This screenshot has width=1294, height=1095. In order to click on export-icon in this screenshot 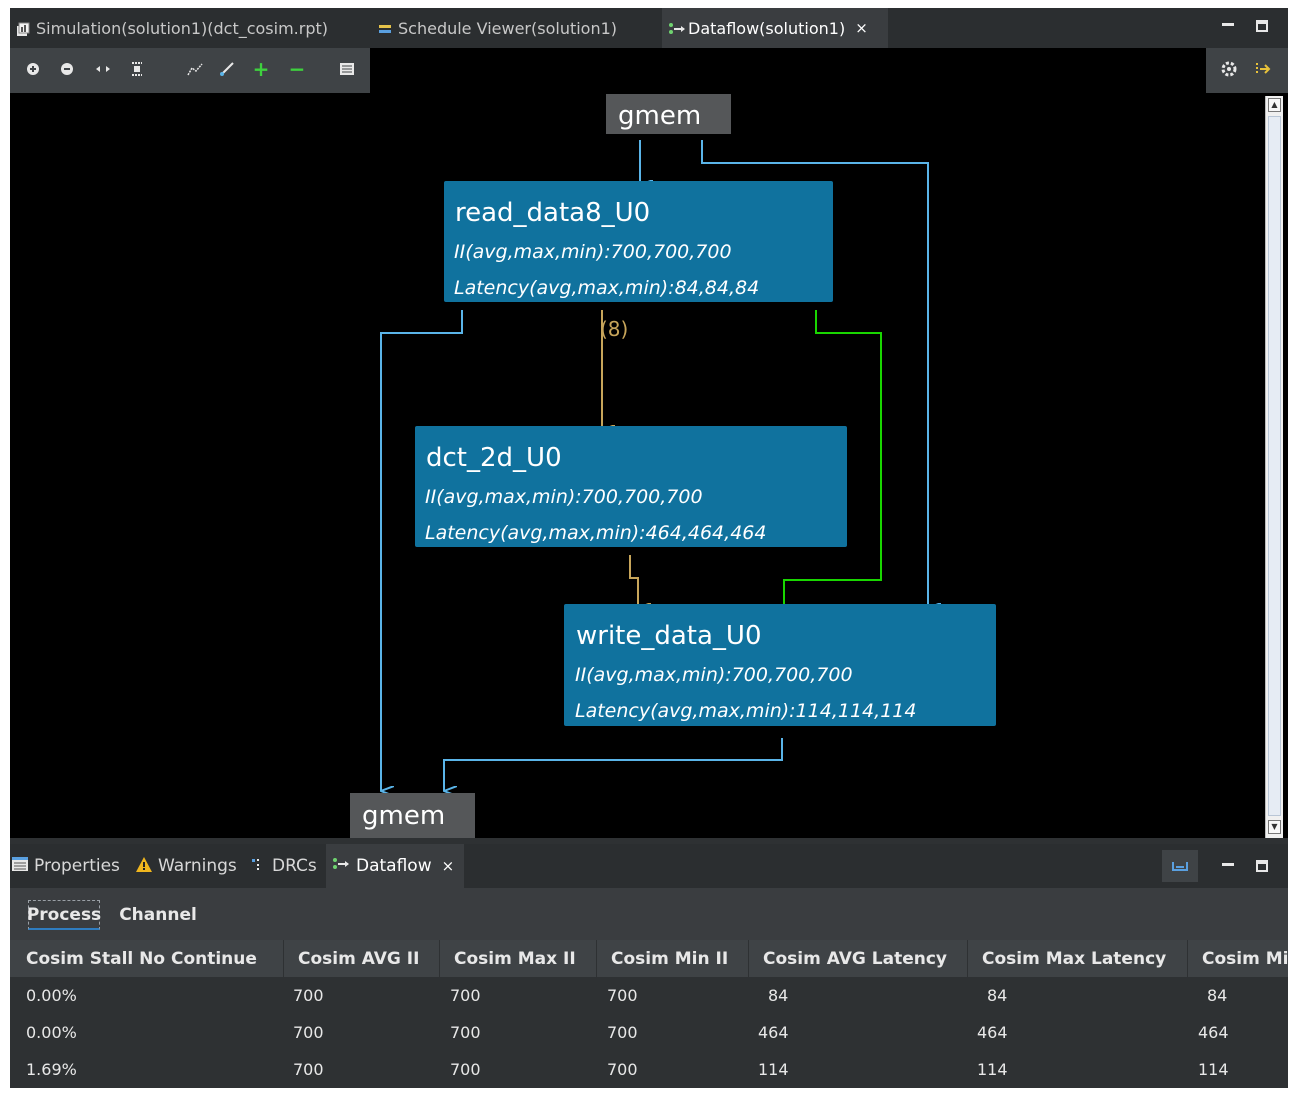, I will do `click(1263, 69)`.